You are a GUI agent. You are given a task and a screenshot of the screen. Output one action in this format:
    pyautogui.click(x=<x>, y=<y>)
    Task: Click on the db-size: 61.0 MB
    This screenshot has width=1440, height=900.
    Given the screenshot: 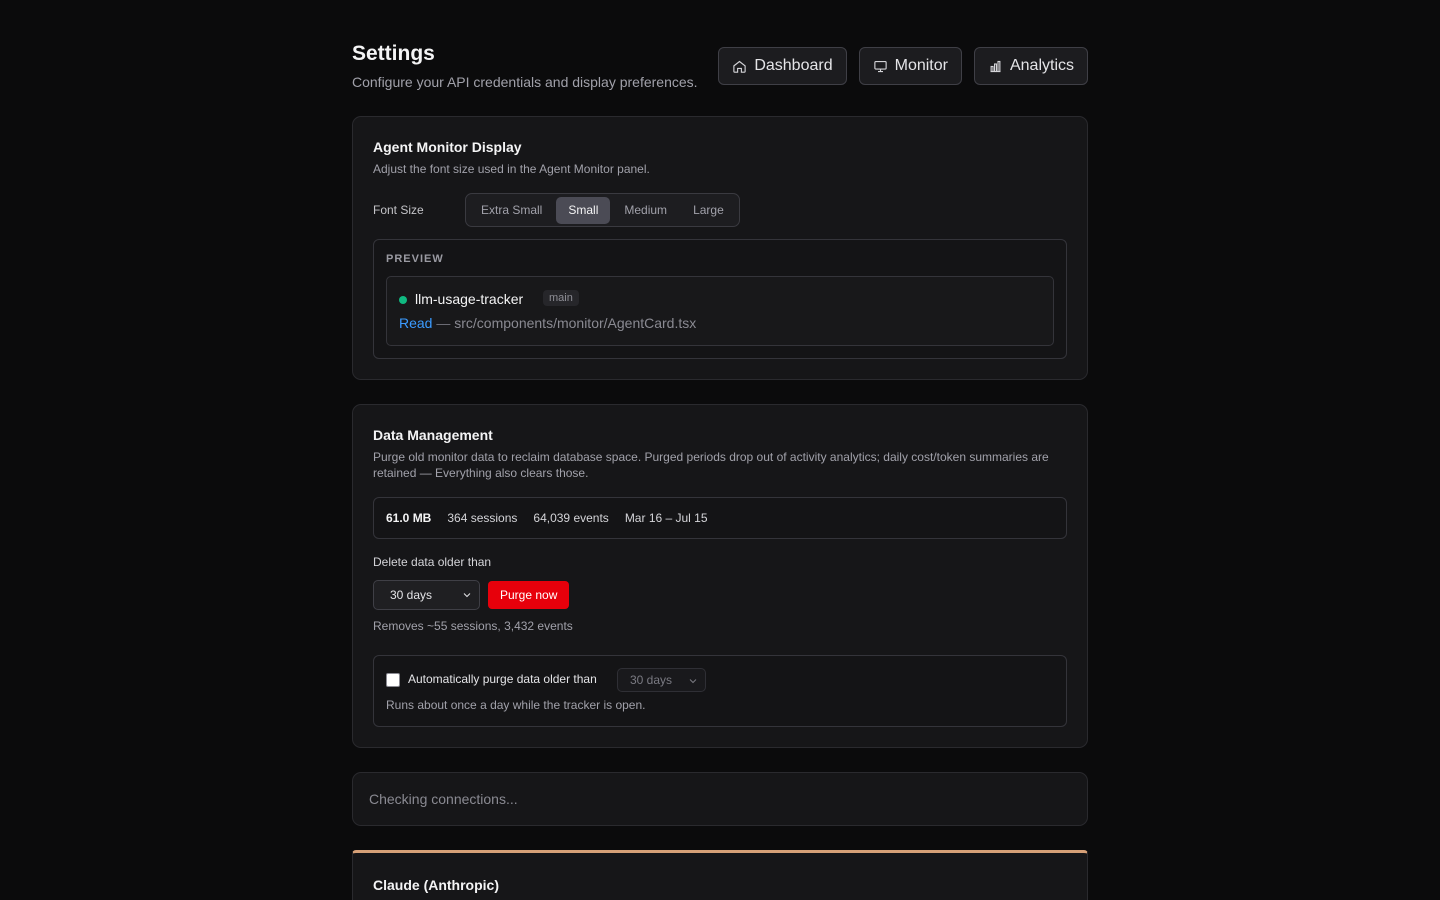 What is the action you would take?
    pyautogui.click(x=409, y=518)
    